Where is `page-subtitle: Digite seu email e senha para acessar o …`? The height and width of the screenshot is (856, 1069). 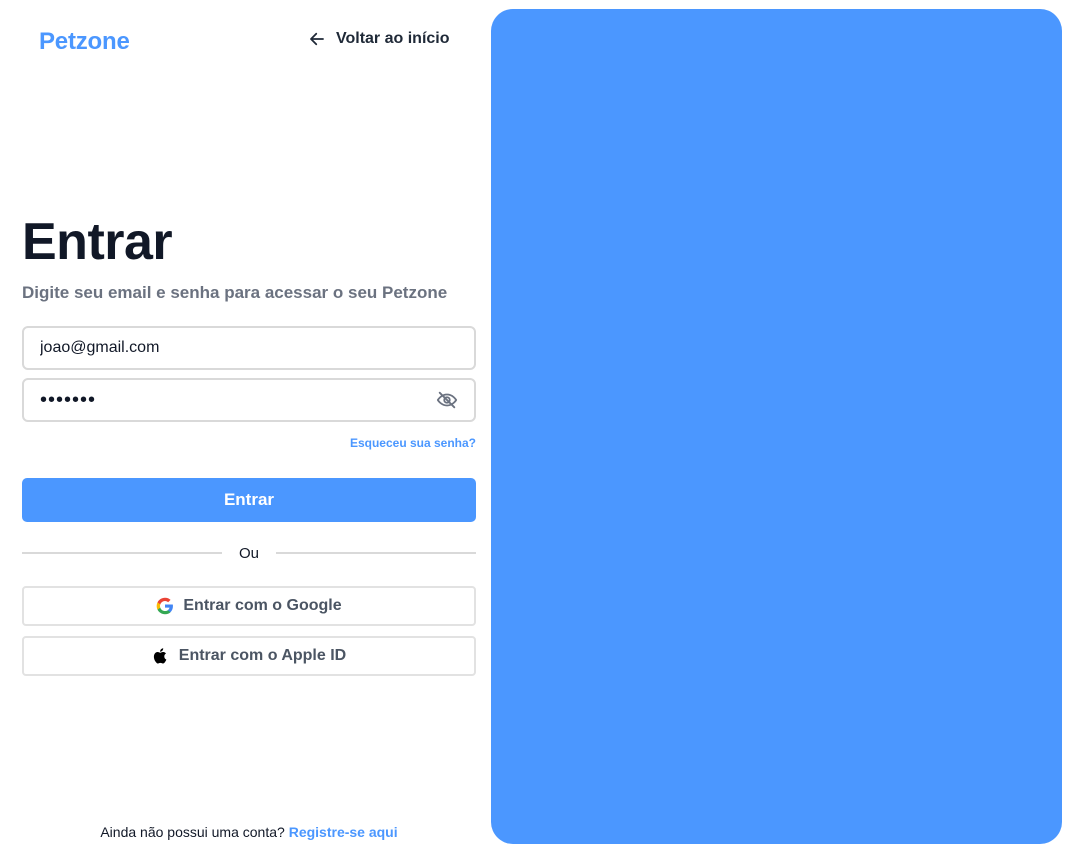 page-subtitle: Digite seu email e senha para acessar o … is located at coordinates (235, 292).